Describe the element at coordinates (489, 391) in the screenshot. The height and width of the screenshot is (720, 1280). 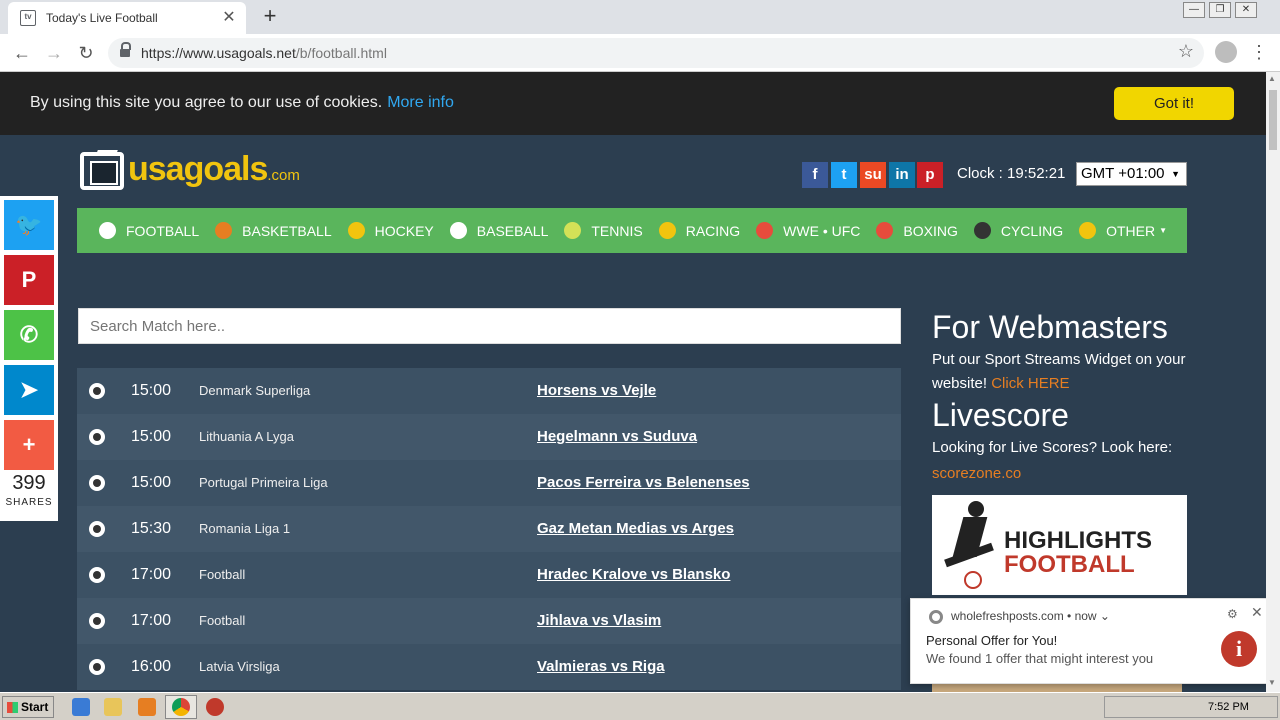
I see `match-row: 15:00 Denmark Superliga Horsens vs Vejle` at that location.